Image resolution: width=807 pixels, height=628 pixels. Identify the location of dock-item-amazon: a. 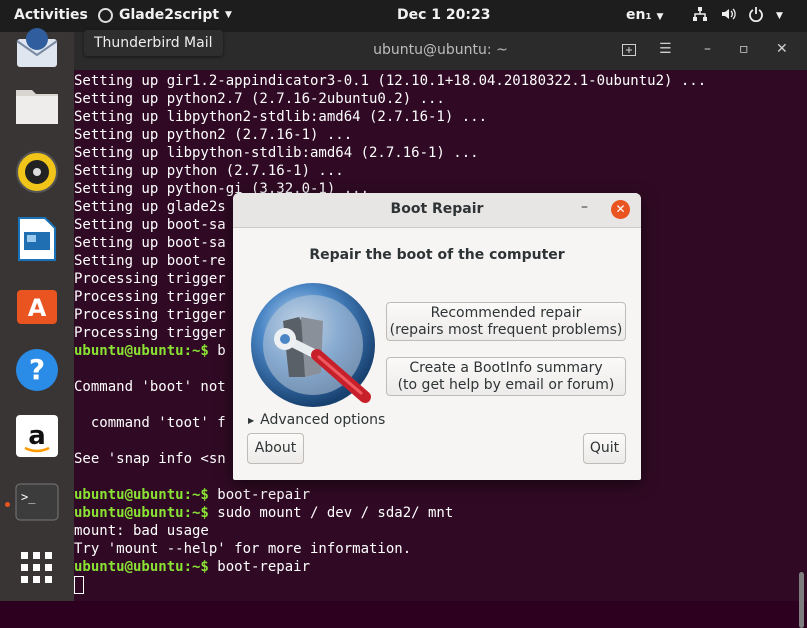
(37, 438).